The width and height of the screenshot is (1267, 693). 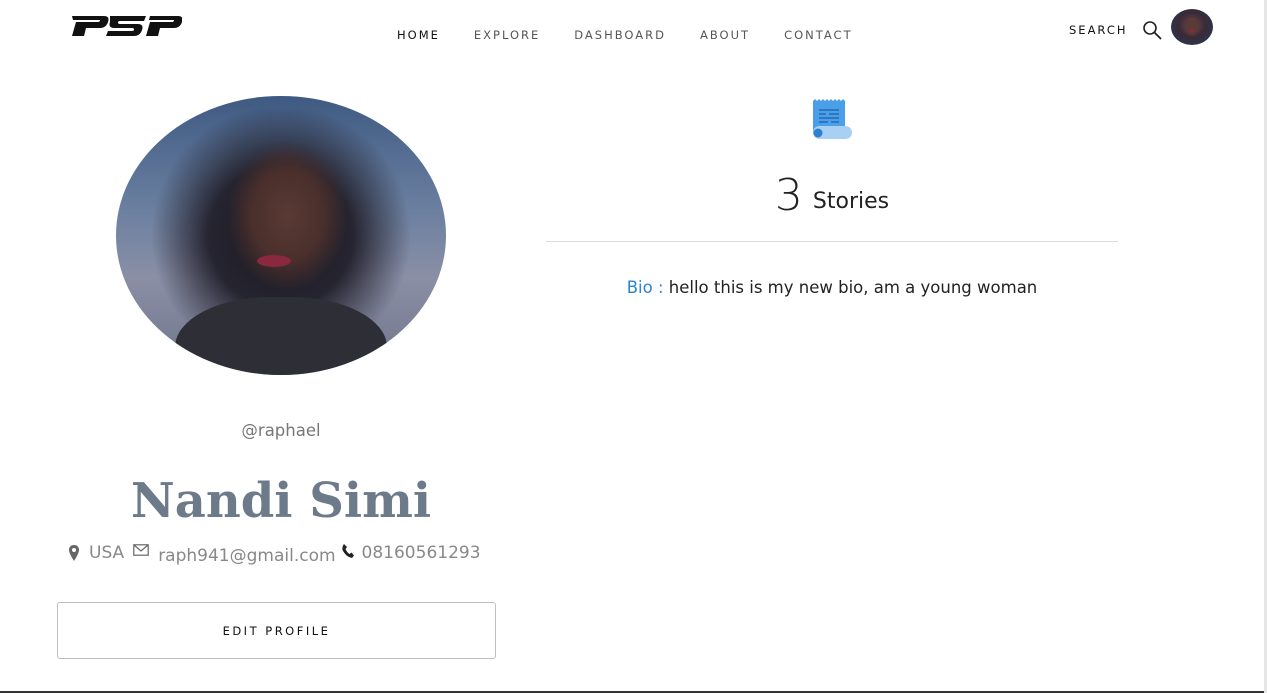 I want to click on edit-profile-button: EDIT PROFILE, so click(x=276, y=630).